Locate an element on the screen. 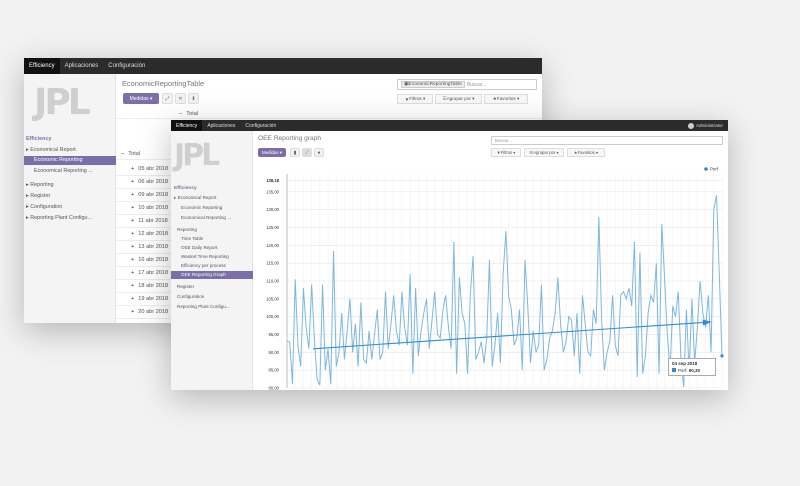  expand-icon: ⤢ is located at coordinates (167, 98).